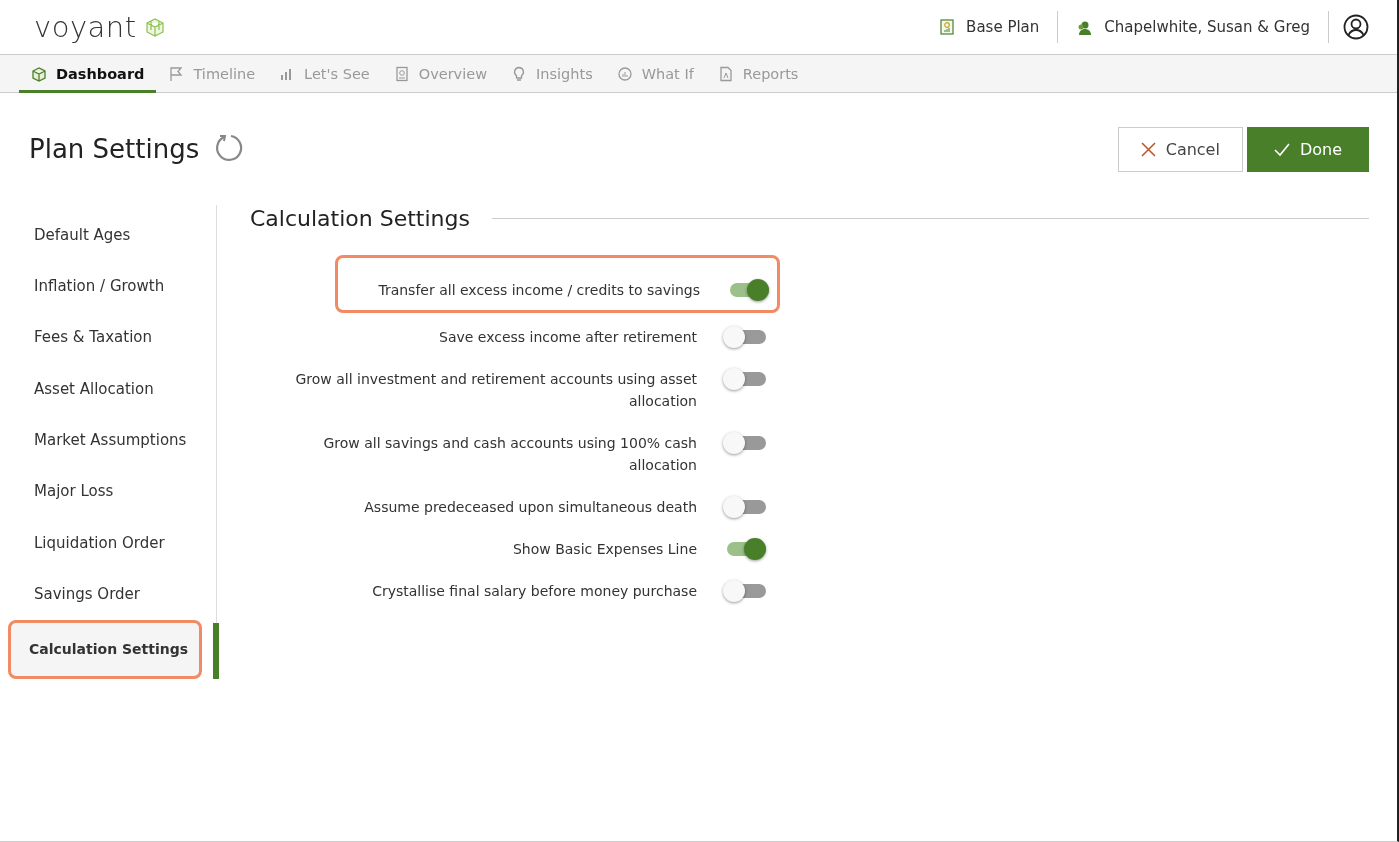  I want to click on page-title: Plan Settings, so click(114, 149).